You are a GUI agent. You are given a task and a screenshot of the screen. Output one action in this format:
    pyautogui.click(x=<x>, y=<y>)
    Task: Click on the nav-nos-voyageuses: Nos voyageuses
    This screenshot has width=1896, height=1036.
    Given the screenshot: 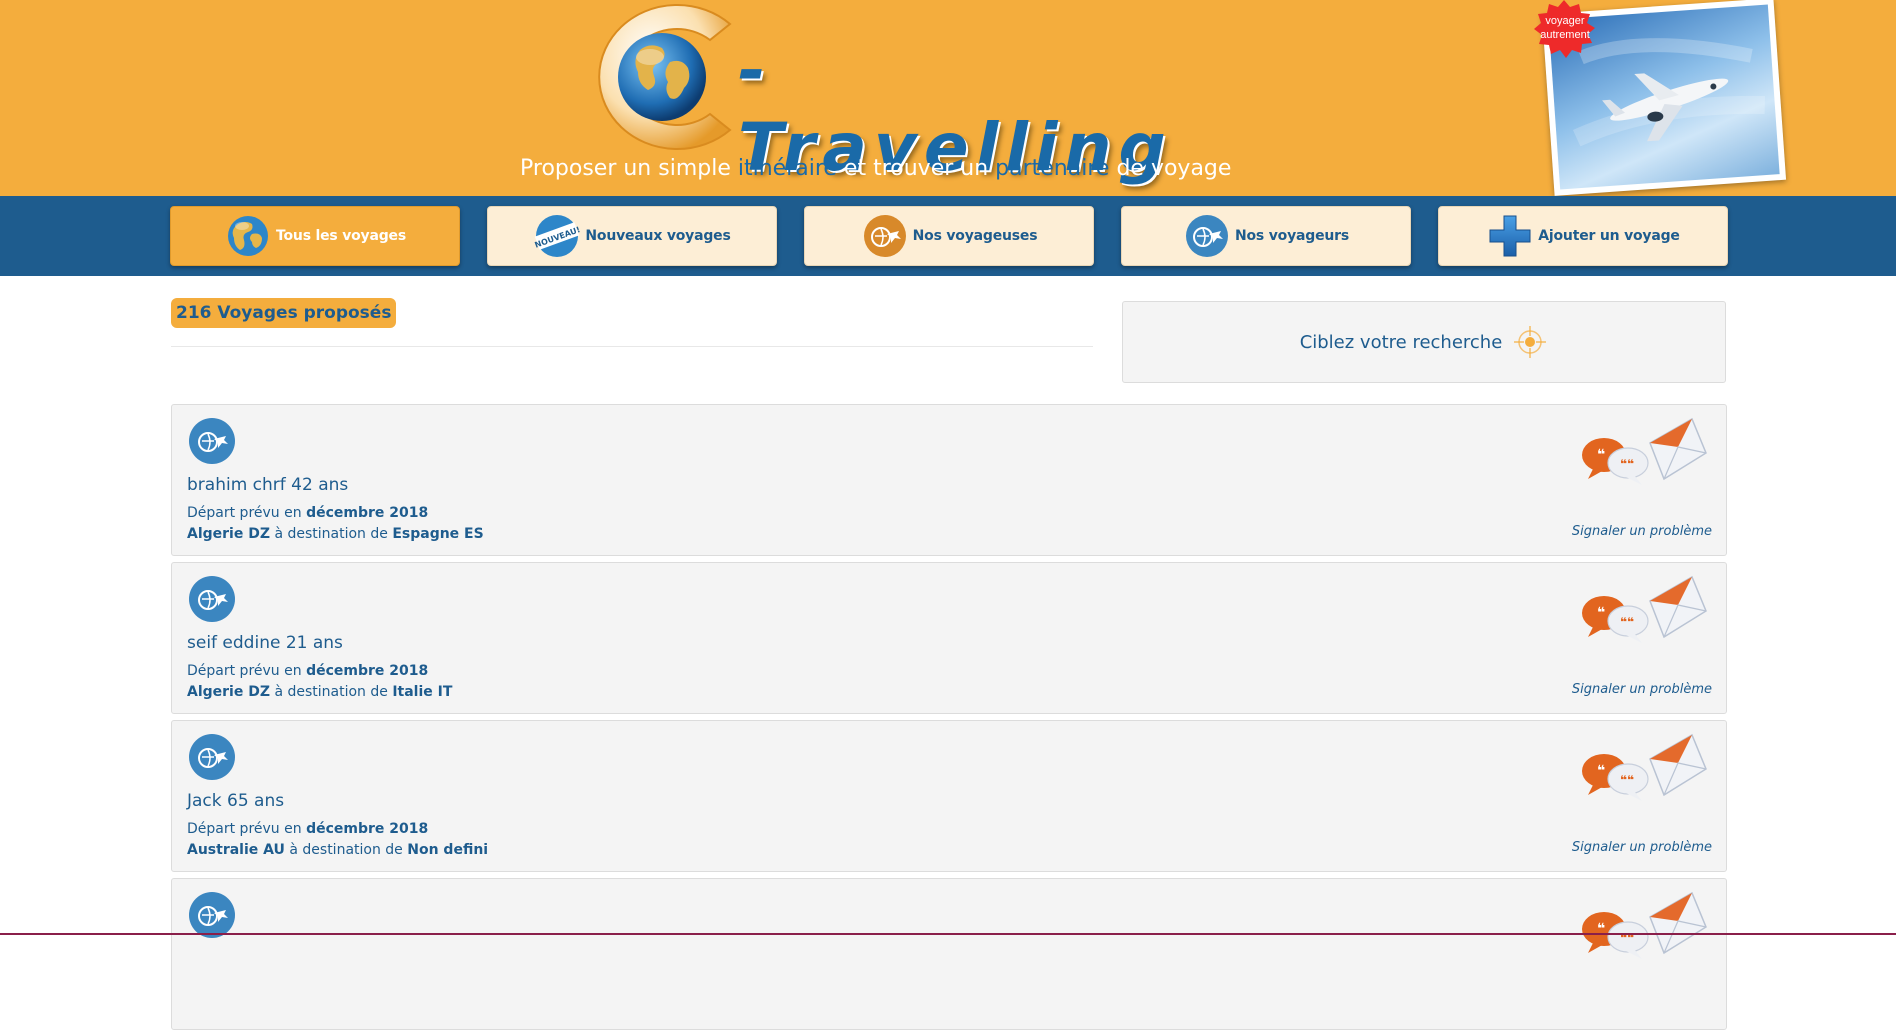 What is the action you would take?
    pyautogui.click(x=949, y=236)
    